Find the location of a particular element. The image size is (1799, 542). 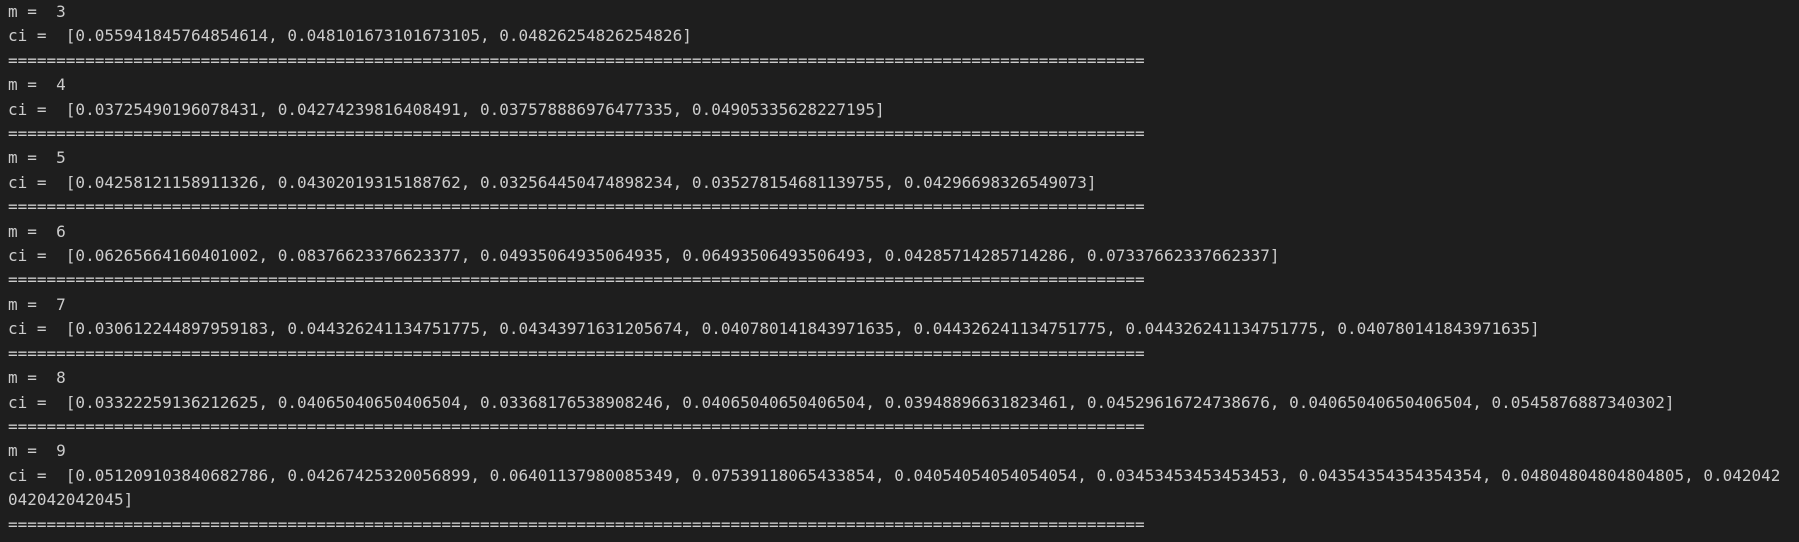

output-line-m: m = 6 is located at coordinates (37, 231).